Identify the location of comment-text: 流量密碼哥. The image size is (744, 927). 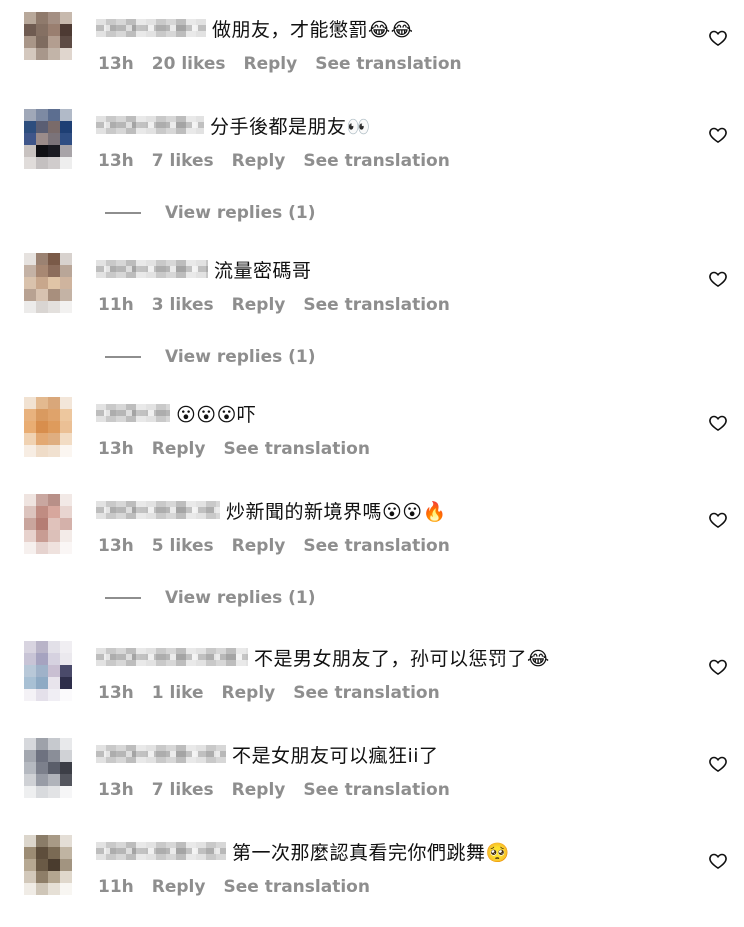
(263, 270).